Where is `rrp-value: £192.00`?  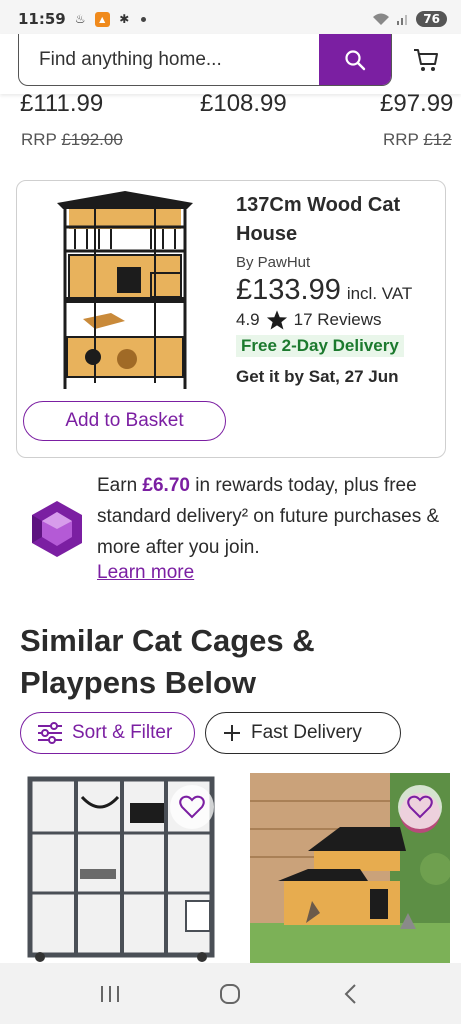
rrp-value: £192.00 is located at coordinates (92, 139).